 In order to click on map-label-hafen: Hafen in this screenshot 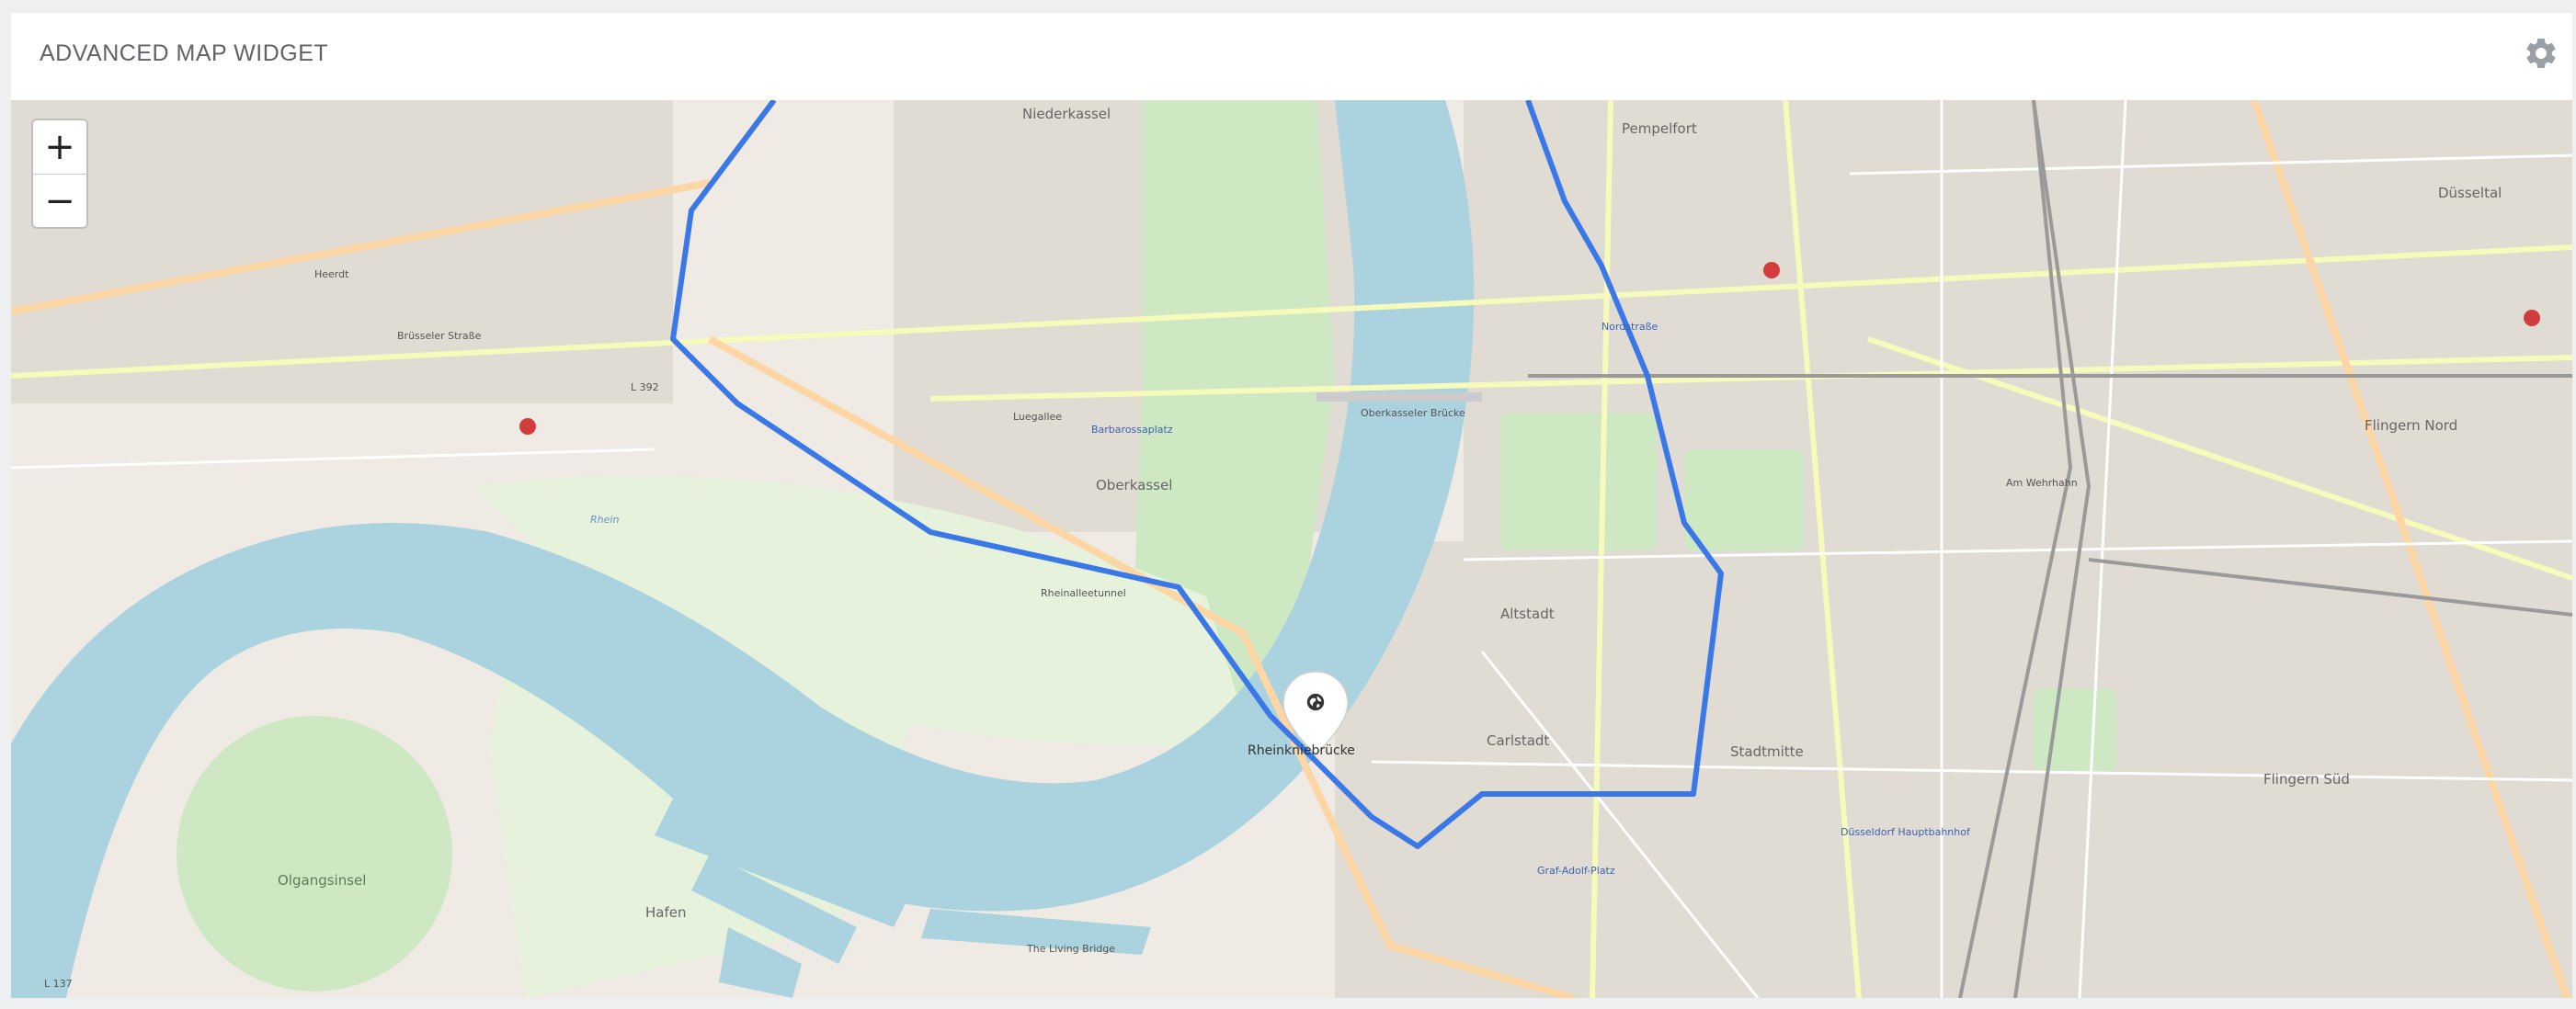, I will do `click(666, 912)`.